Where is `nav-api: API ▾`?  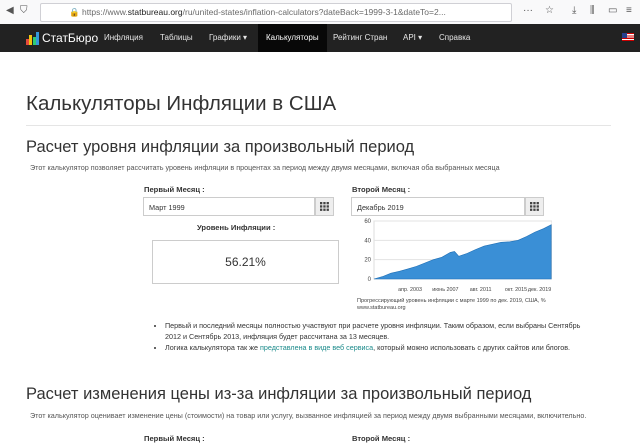 nav-api: API ▾ is located at coordinates (412, 38).